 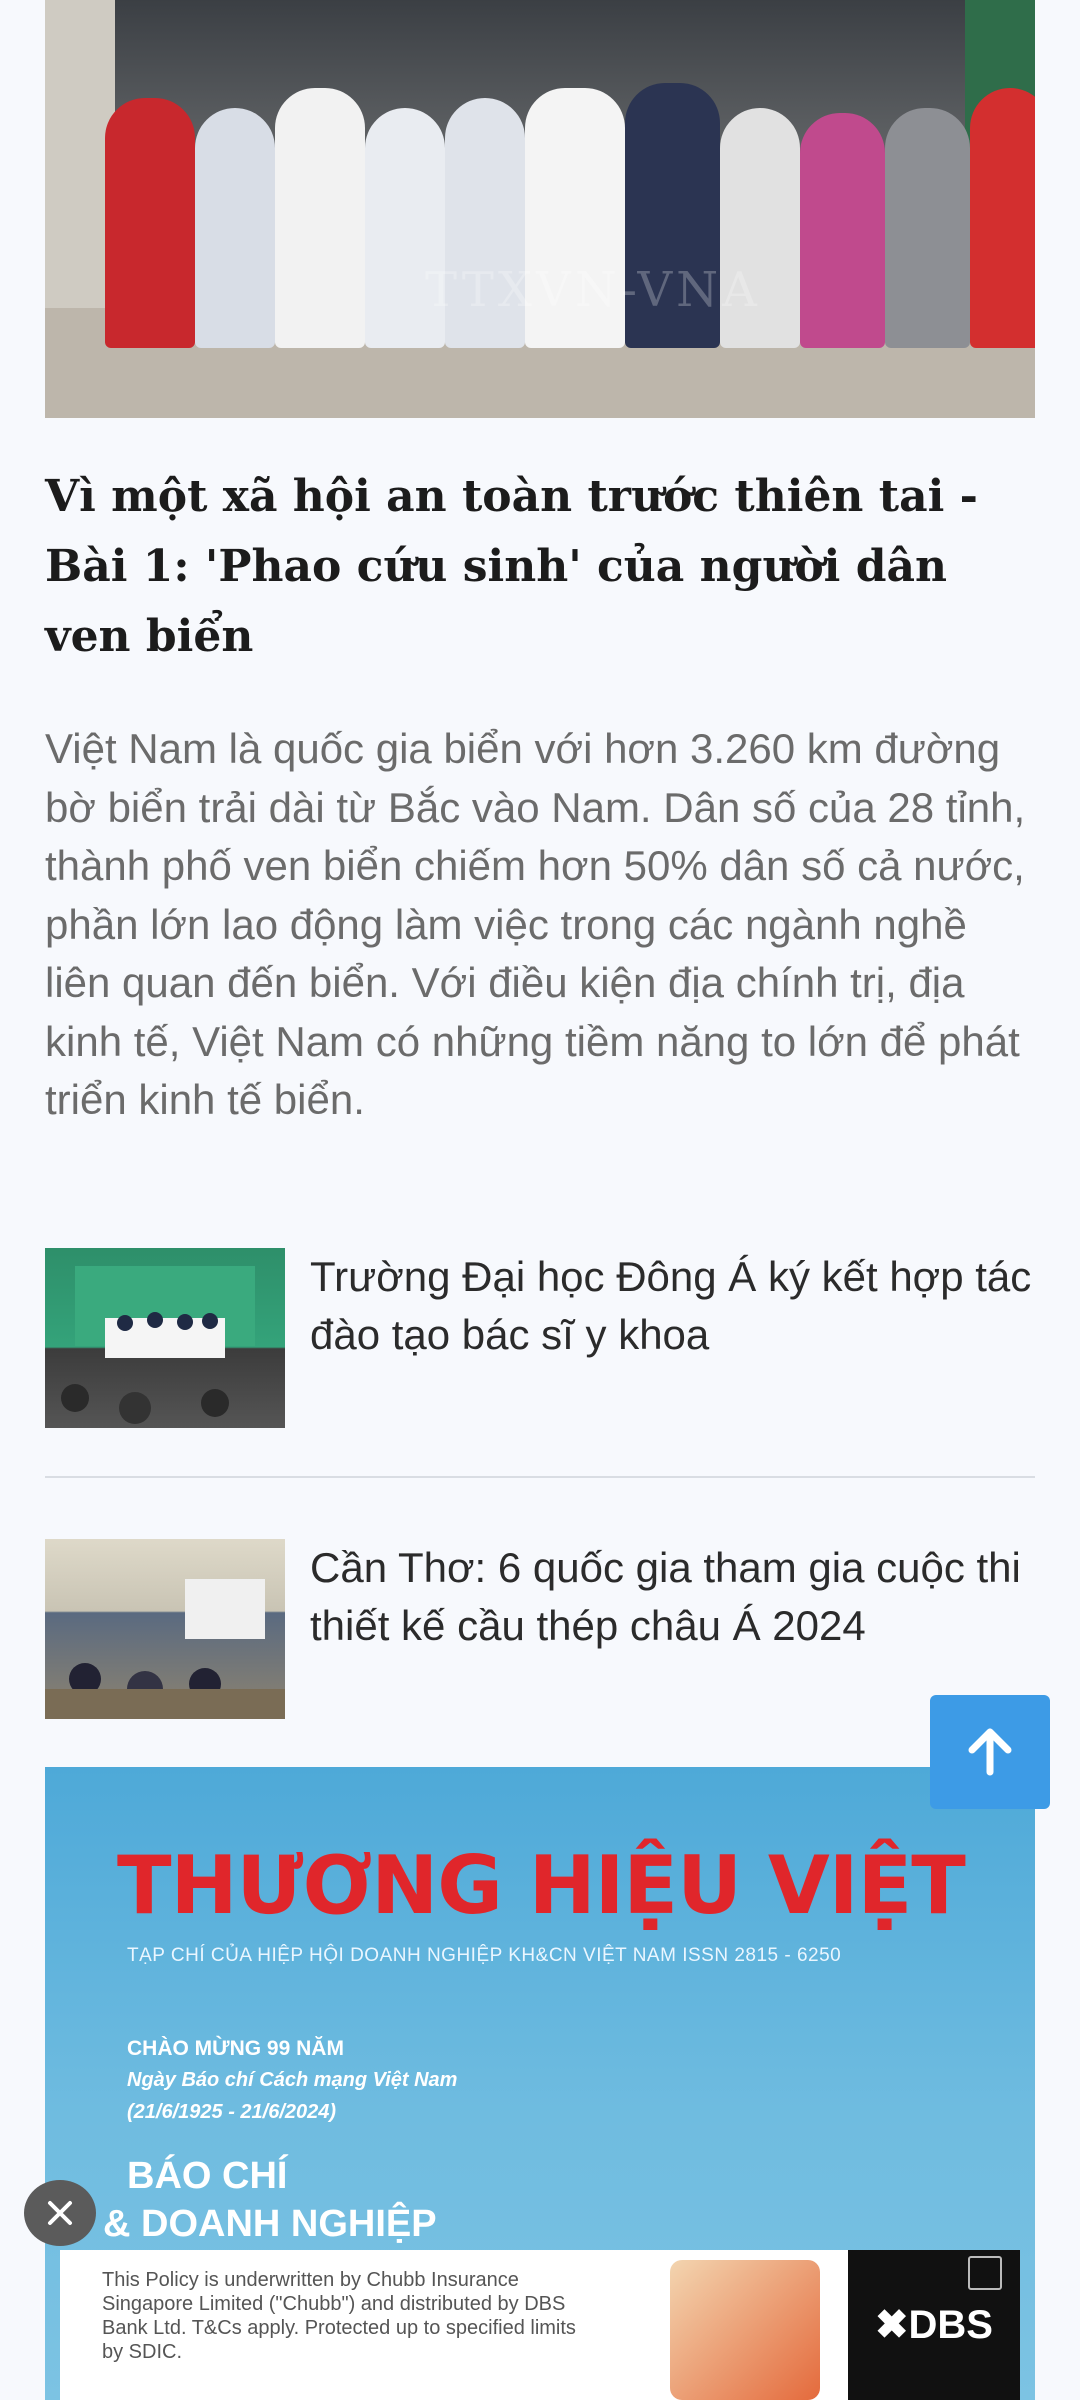 What do you see at coordinates (540, 1477) in the screenshot?
I see `list-divider` at bounding box center [540, 1477].